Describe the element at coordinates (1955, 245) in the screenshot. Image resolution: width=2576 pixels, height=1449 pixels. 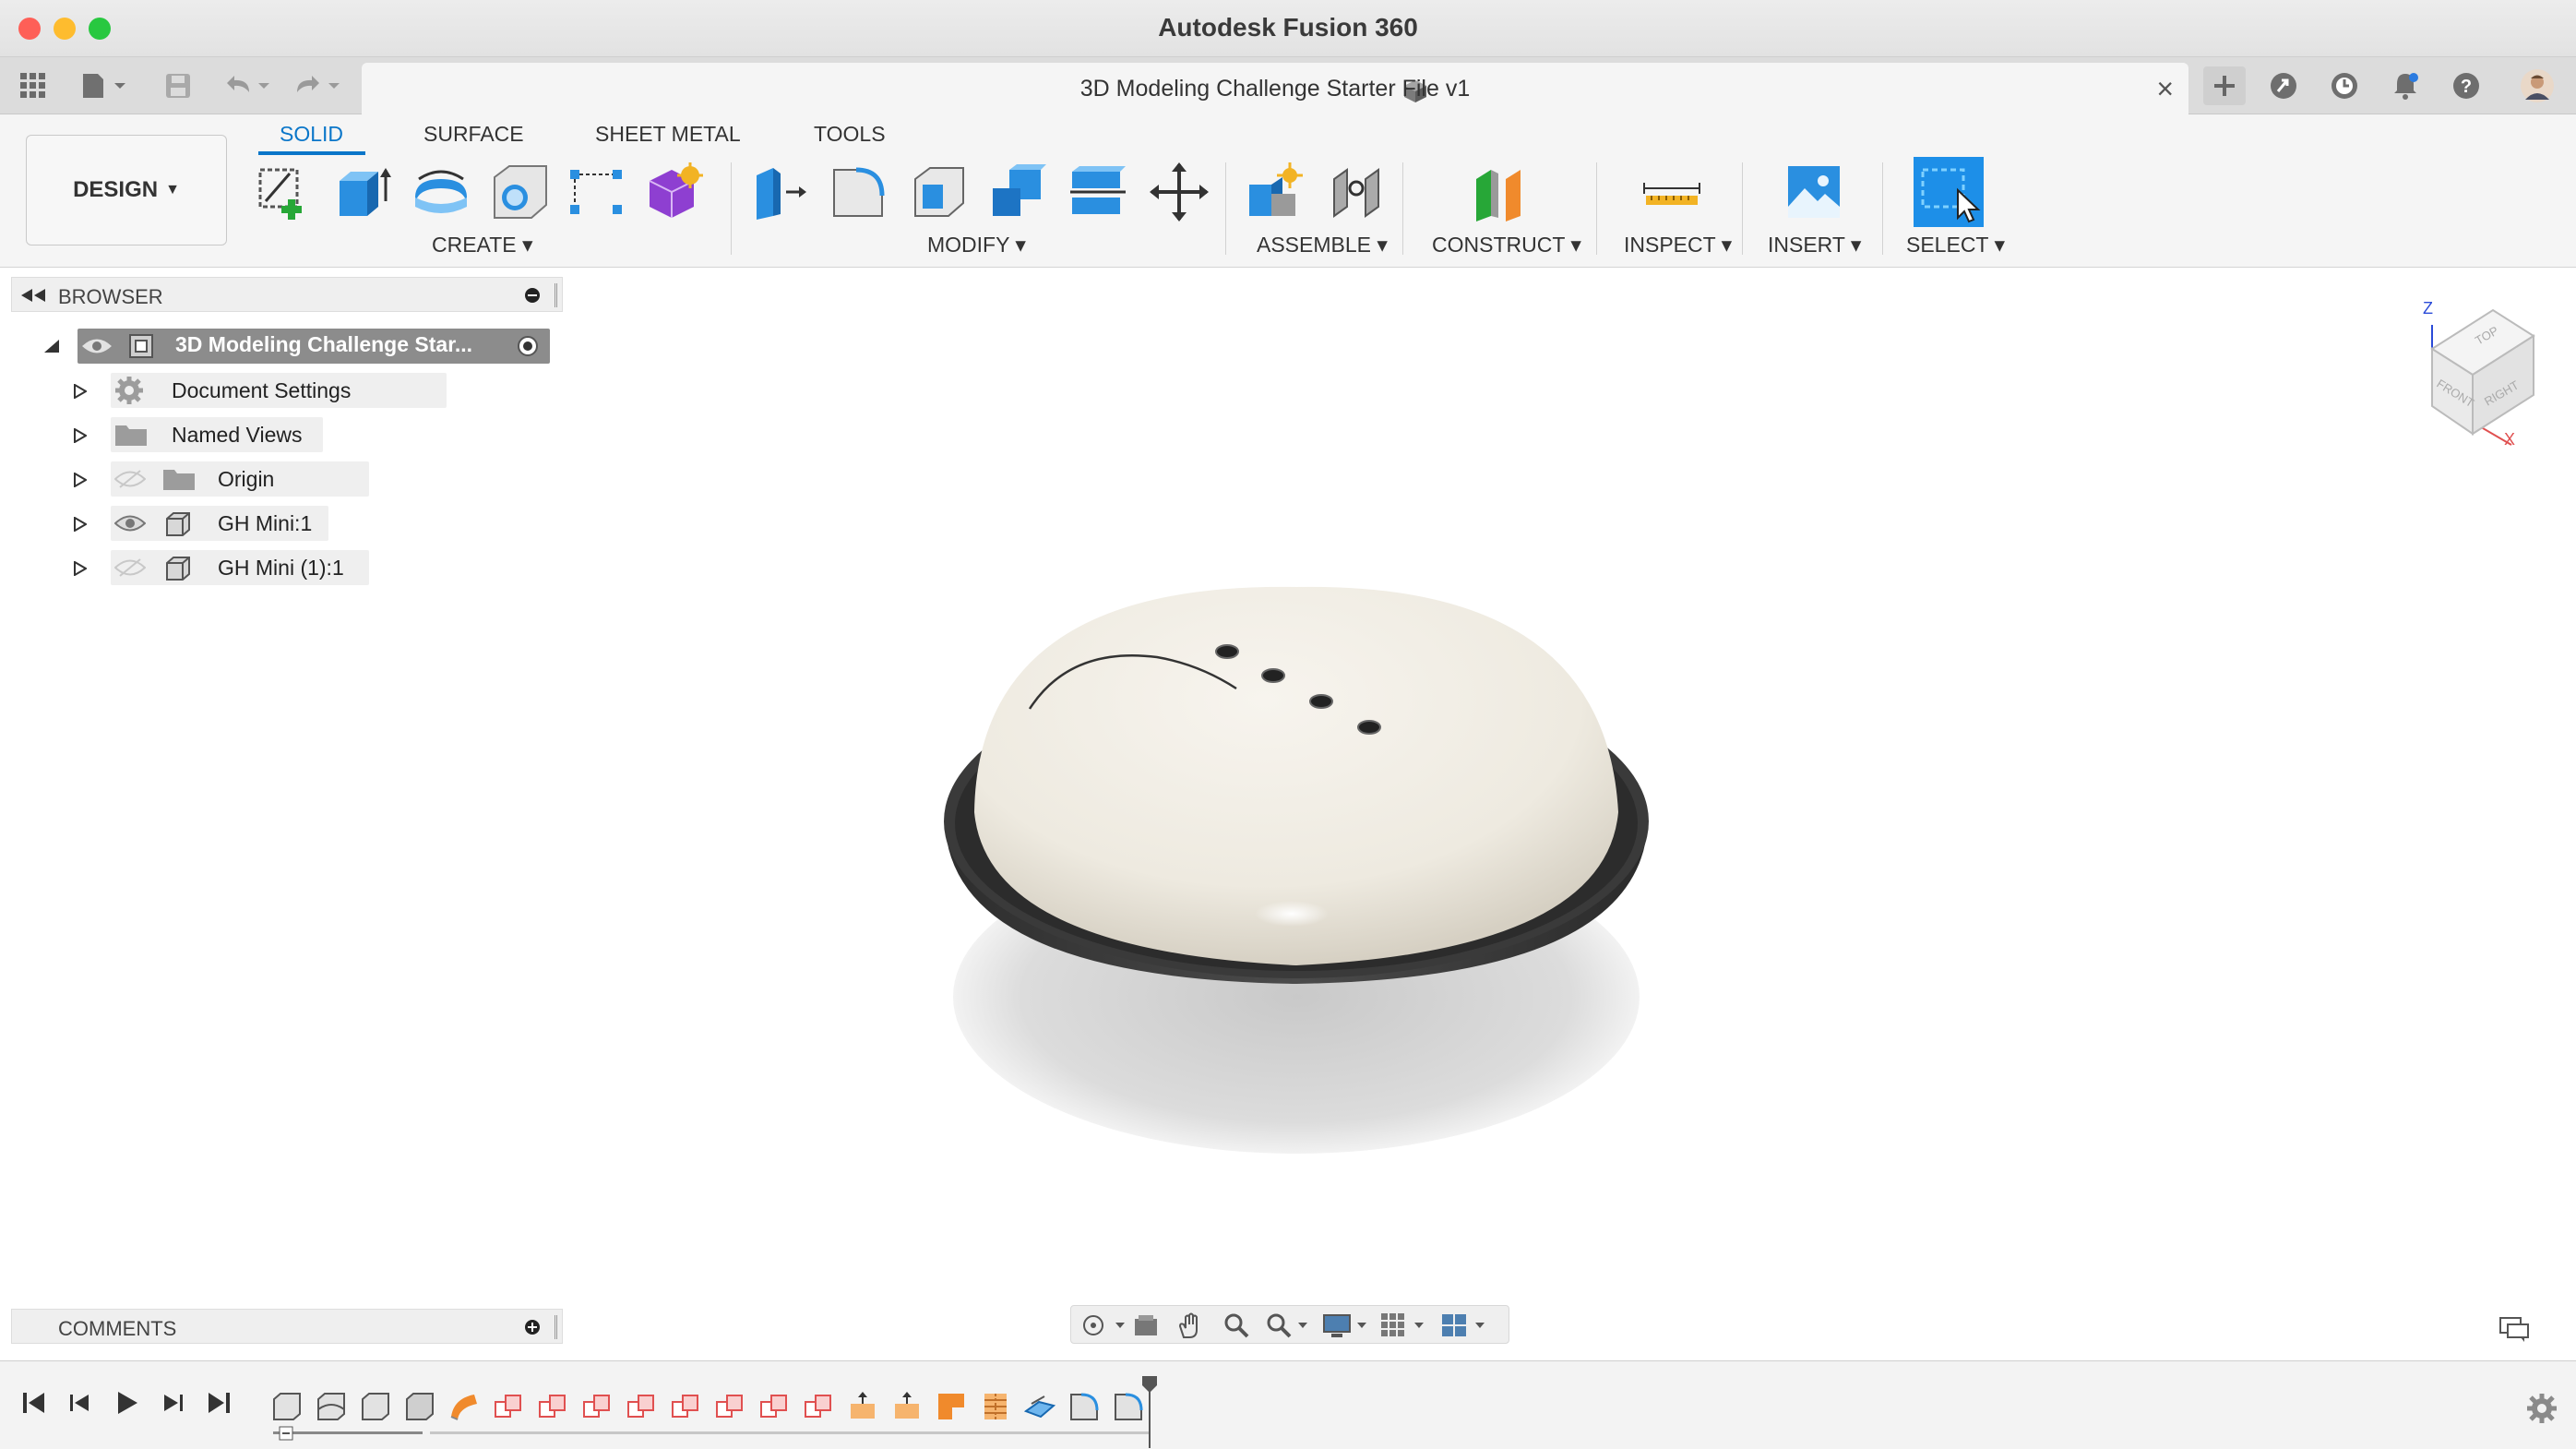
I see `select-menu: SELECT ▾` at that location.